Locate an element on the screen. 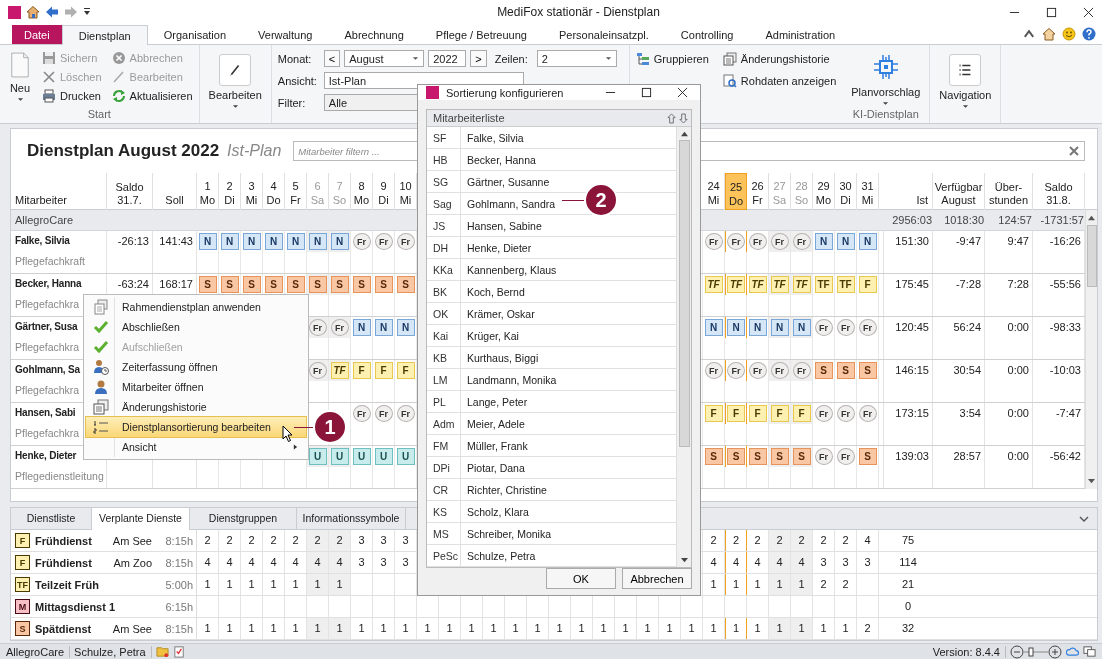 The image size is (1102, 659). status-user: Schulze, Petra is located at coordinates (113, 651).